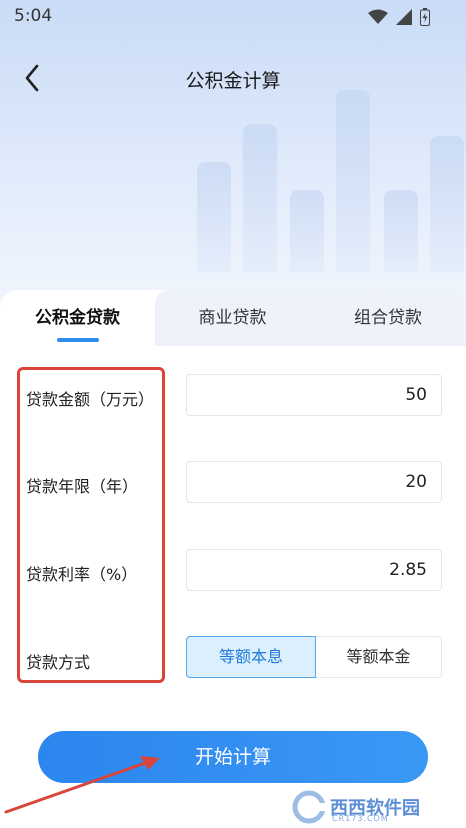 The image size is (466, 828). Describe the element at coordinates (82, 785) in the screenshot. I see `annotation-arrow-icon` at that location.